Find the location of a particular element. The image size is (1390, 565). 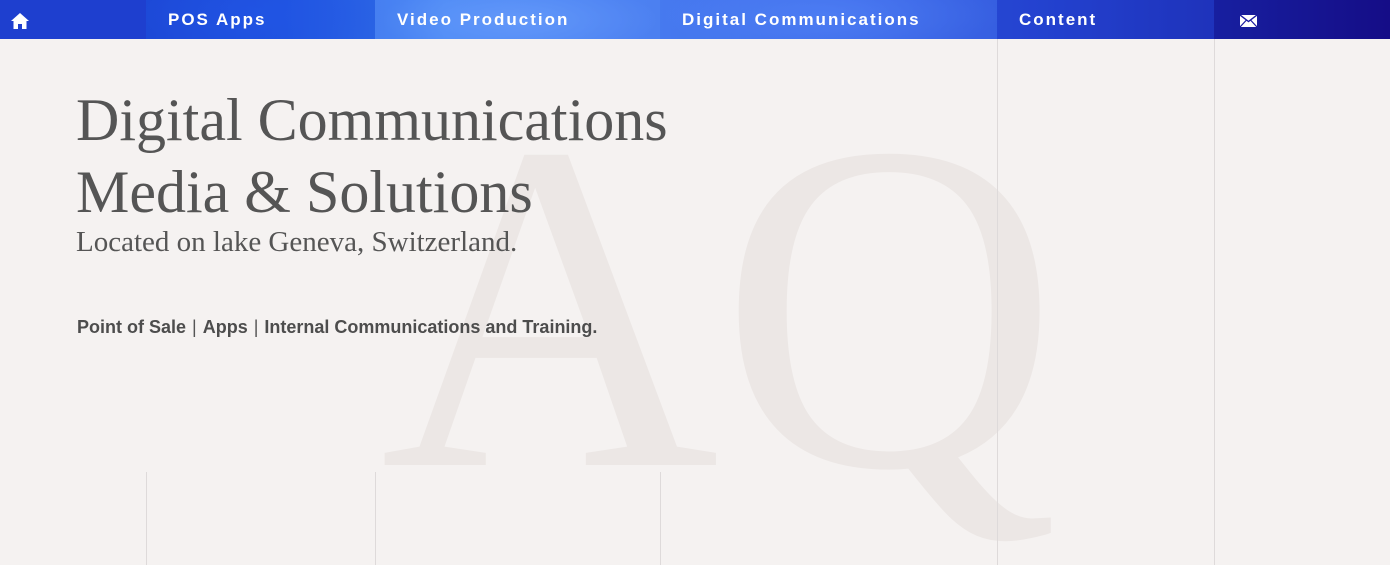

location-subtitle: Located on lake Geneva, Switzerland. is located at coordinates (297, 242).